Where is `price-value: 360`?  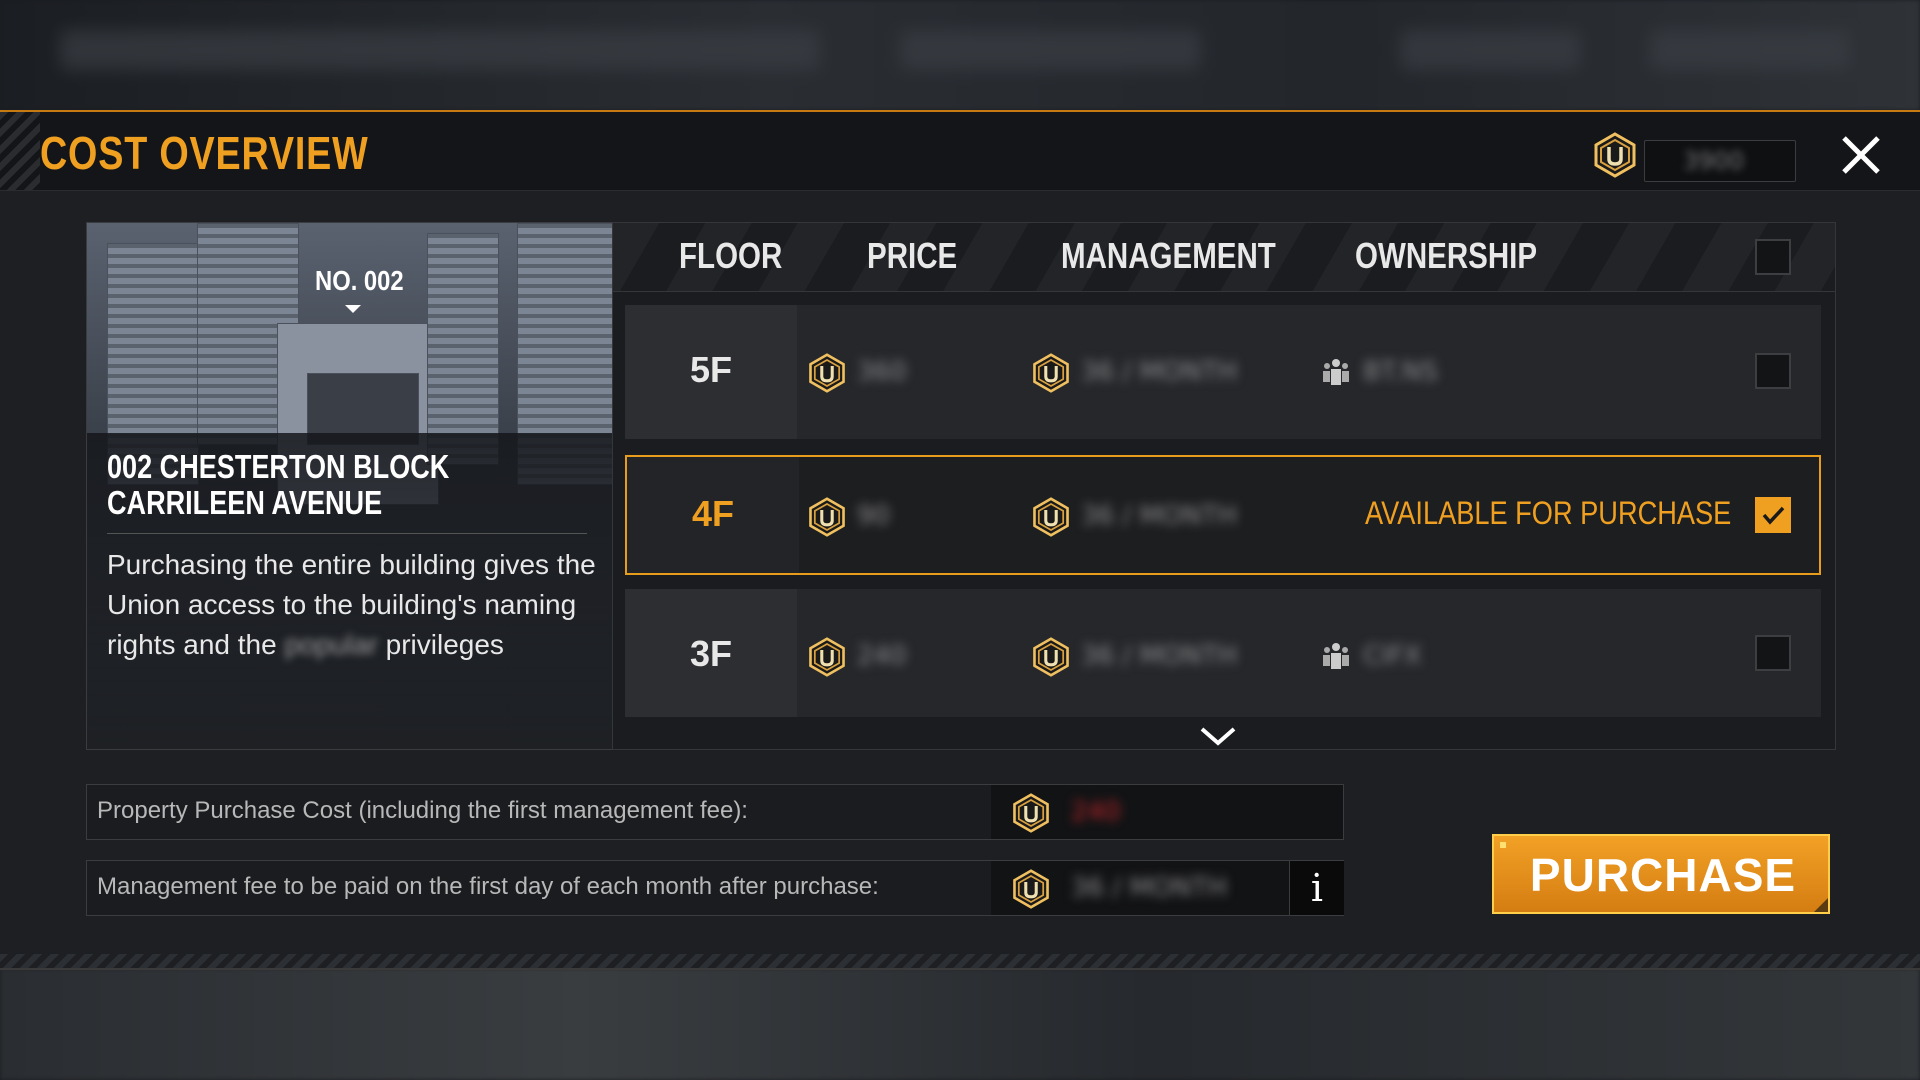
price-value: 360 is located at coordinates (882, 372).